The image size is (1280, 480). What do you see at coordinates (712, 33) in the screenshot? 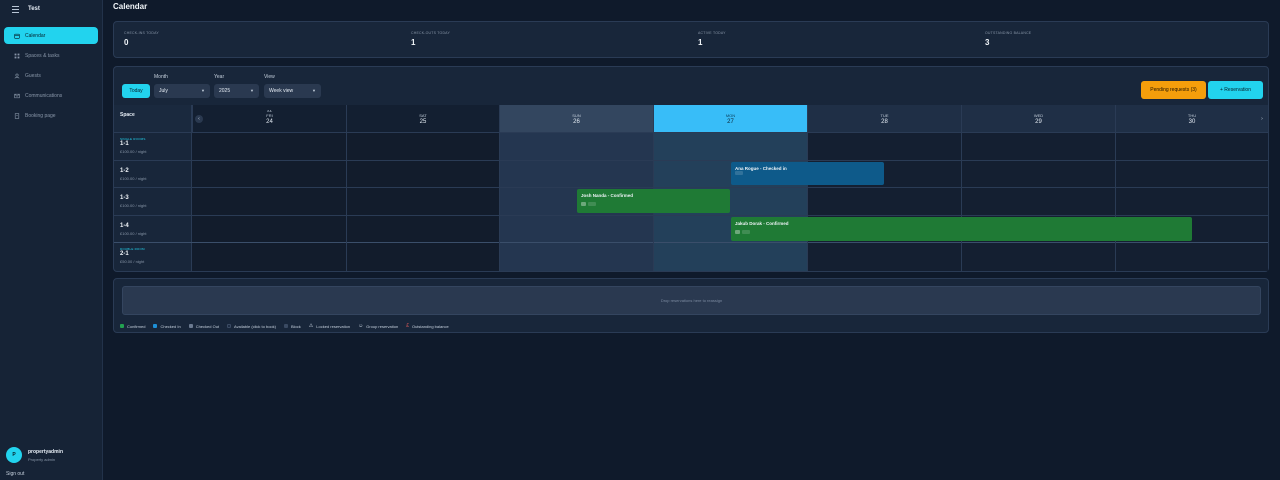
I see `stat-label: ACTIVE TODAY` at bounding box center [712, 33].